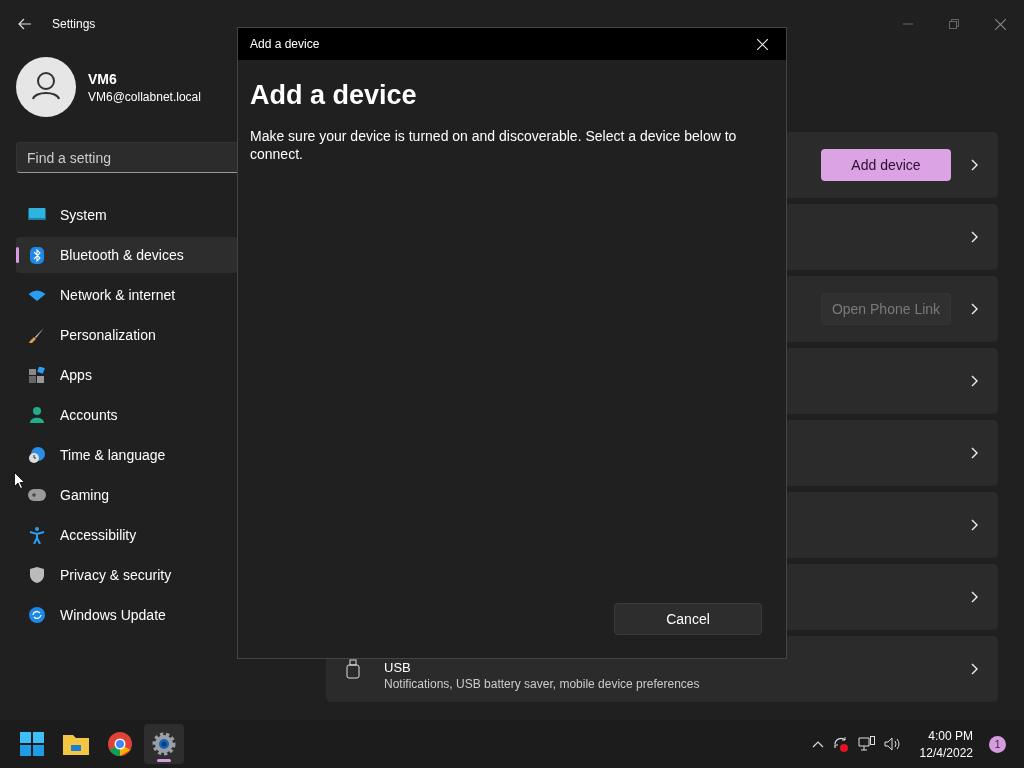  I want to click on nav-item: Bluetooth & devices, so click(127, 255).